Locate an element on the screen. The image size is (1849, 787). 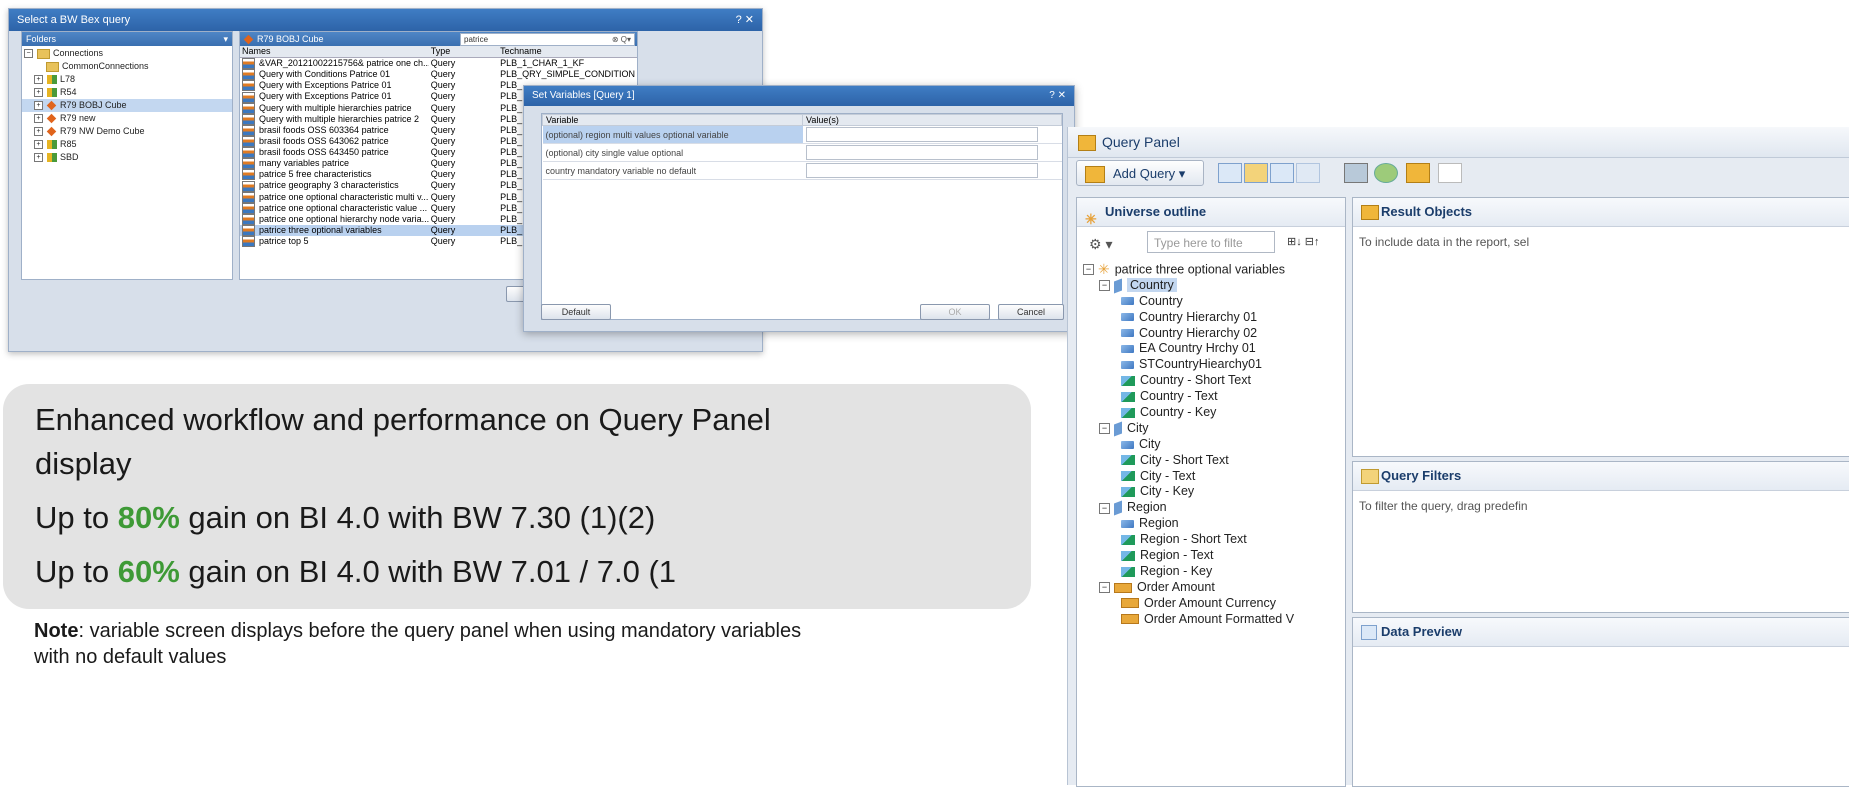
query-panel-titlebar: Query Panel is located at coordinates (1458, 142).